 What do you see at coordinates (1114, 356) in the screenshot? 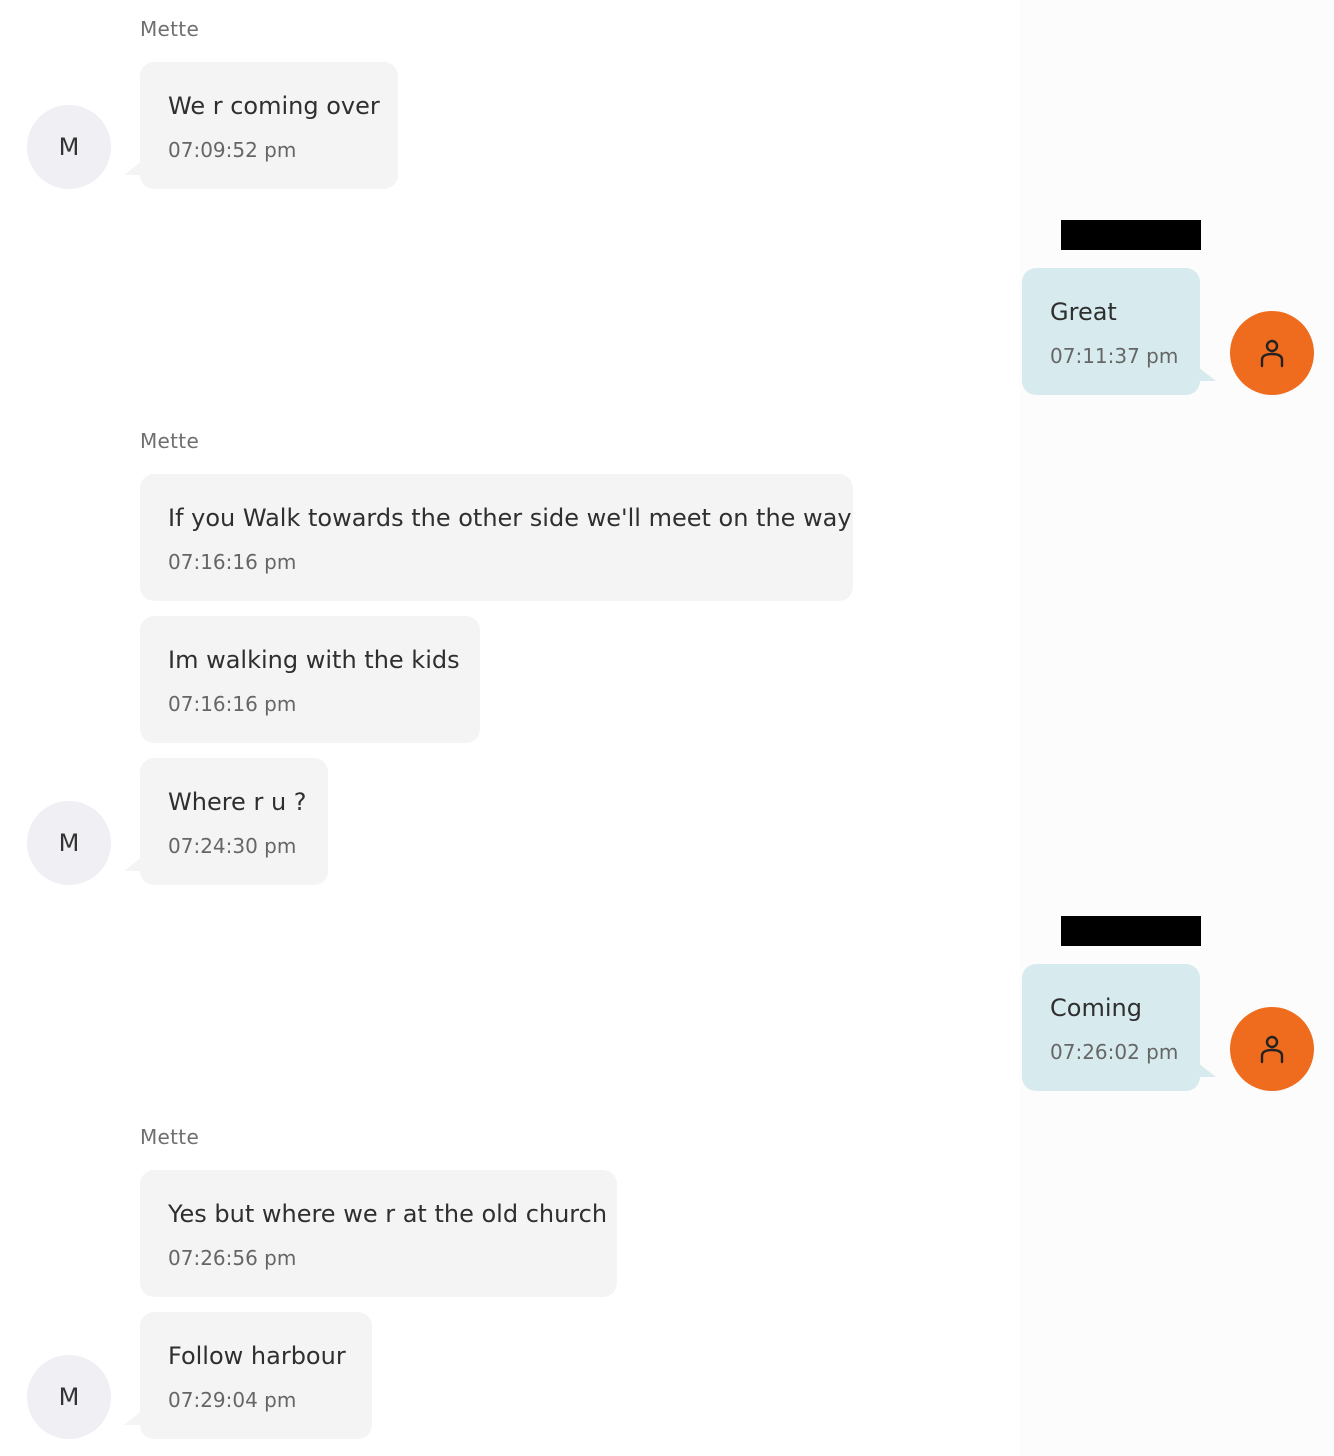
I see `message-time: 07:11:37 pm` at bounding box center [1114, 356].